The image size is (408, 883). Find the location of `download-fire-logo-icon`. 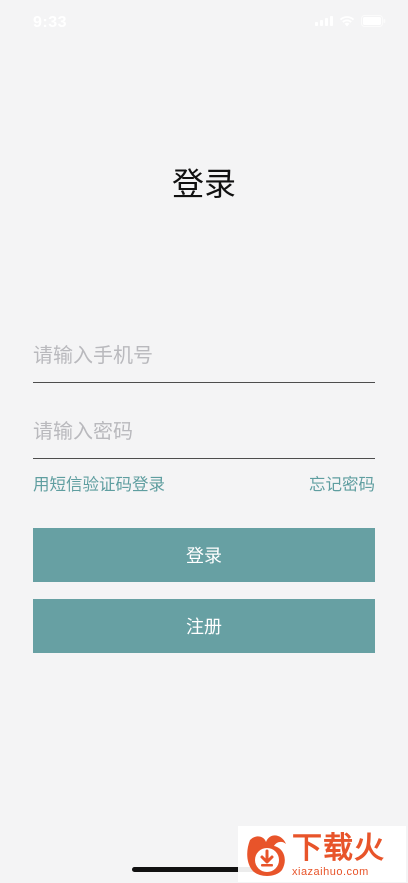

download-fire-logo-icon is located at coordinates (266, 855).